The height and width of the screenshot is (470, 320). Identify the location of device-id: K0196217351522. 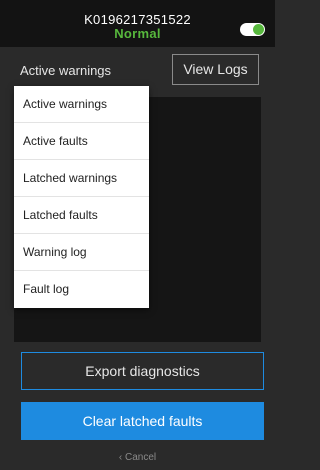
(137, 19).